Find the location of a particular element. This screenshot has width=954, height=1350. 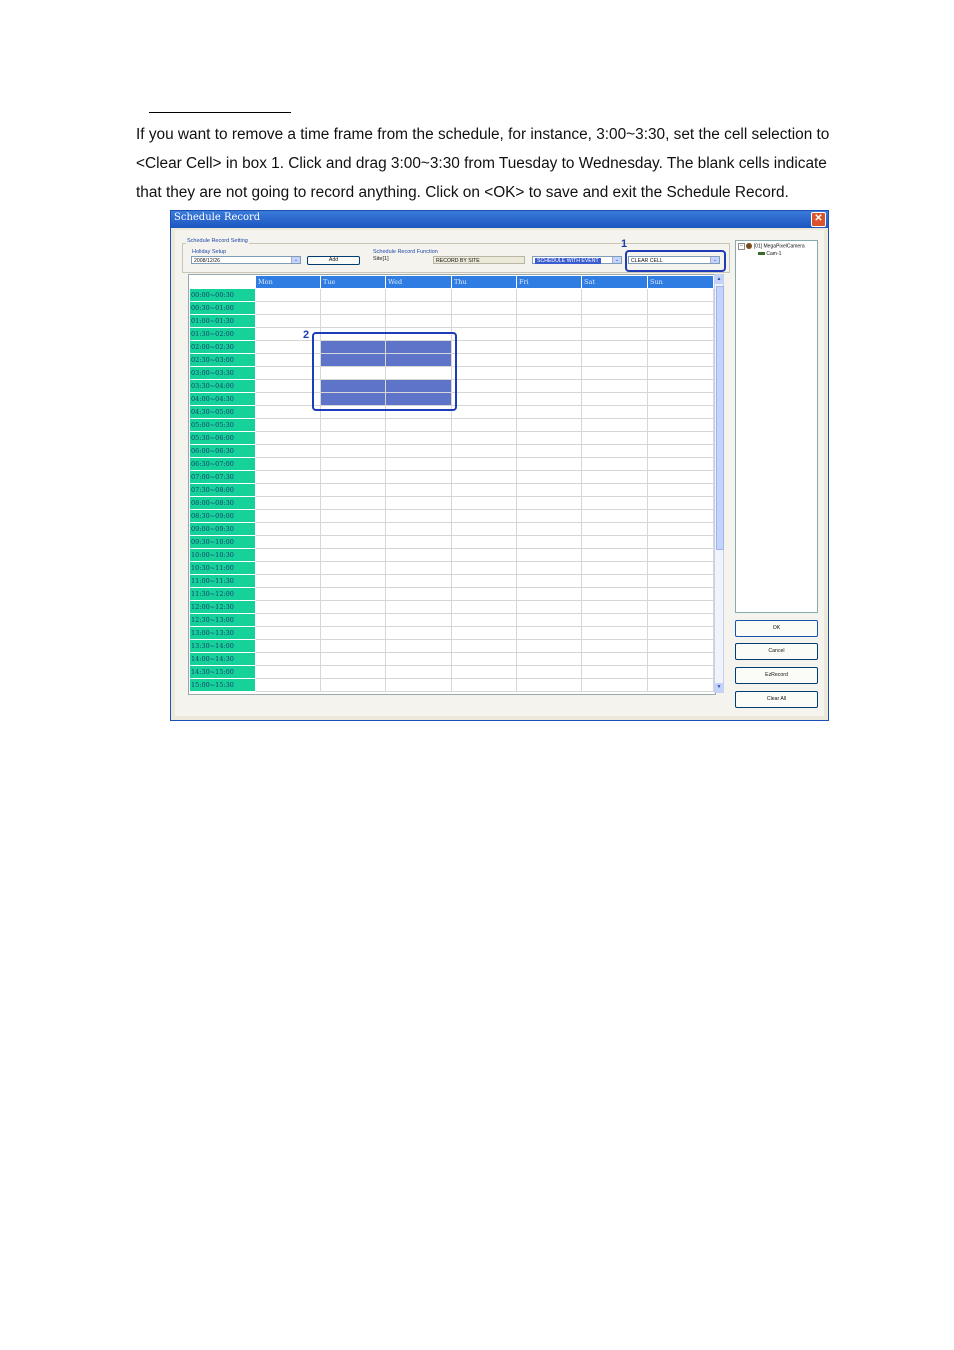

time-slot-label: 10:00~10:30 is located at coordinates (222, 555).